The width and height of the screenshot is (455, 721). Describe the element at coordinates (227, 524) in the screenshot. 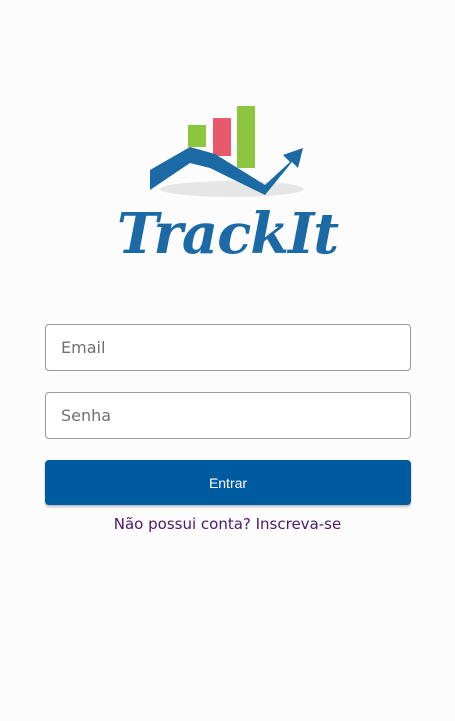

I see `signup-link: Não possui conta? Inscreva-se` at that location.